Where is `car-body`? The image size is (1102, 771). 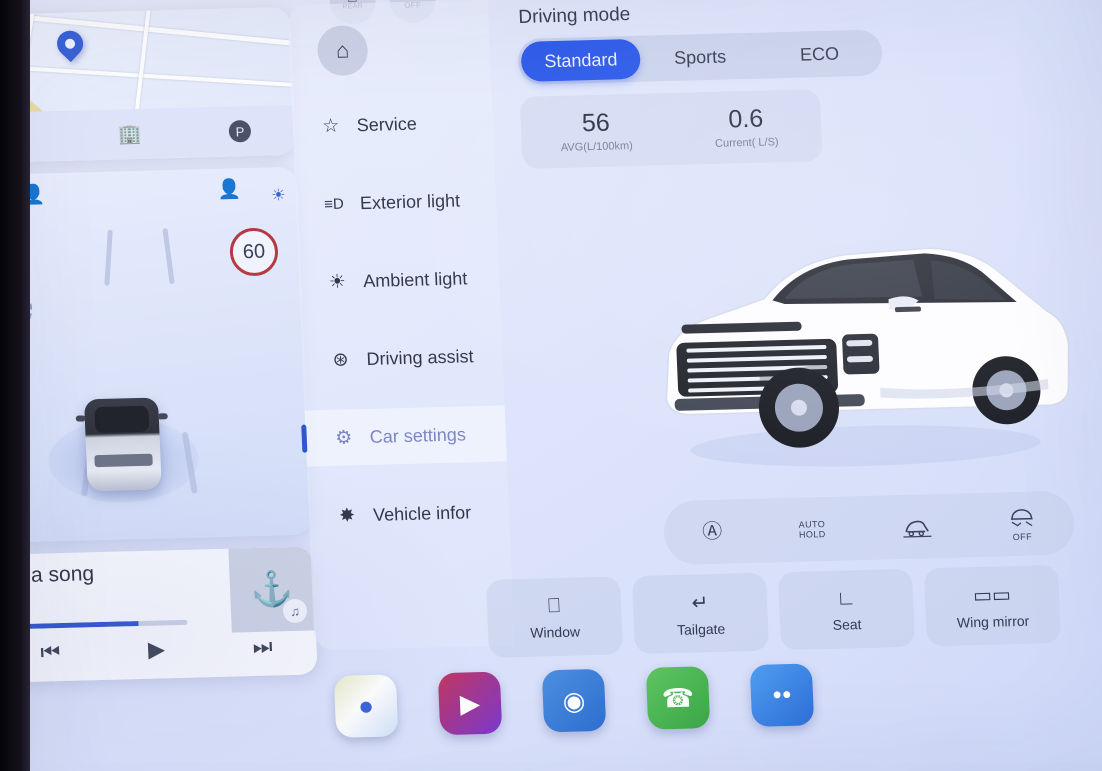
car-body is located at coordinates (121, 444).